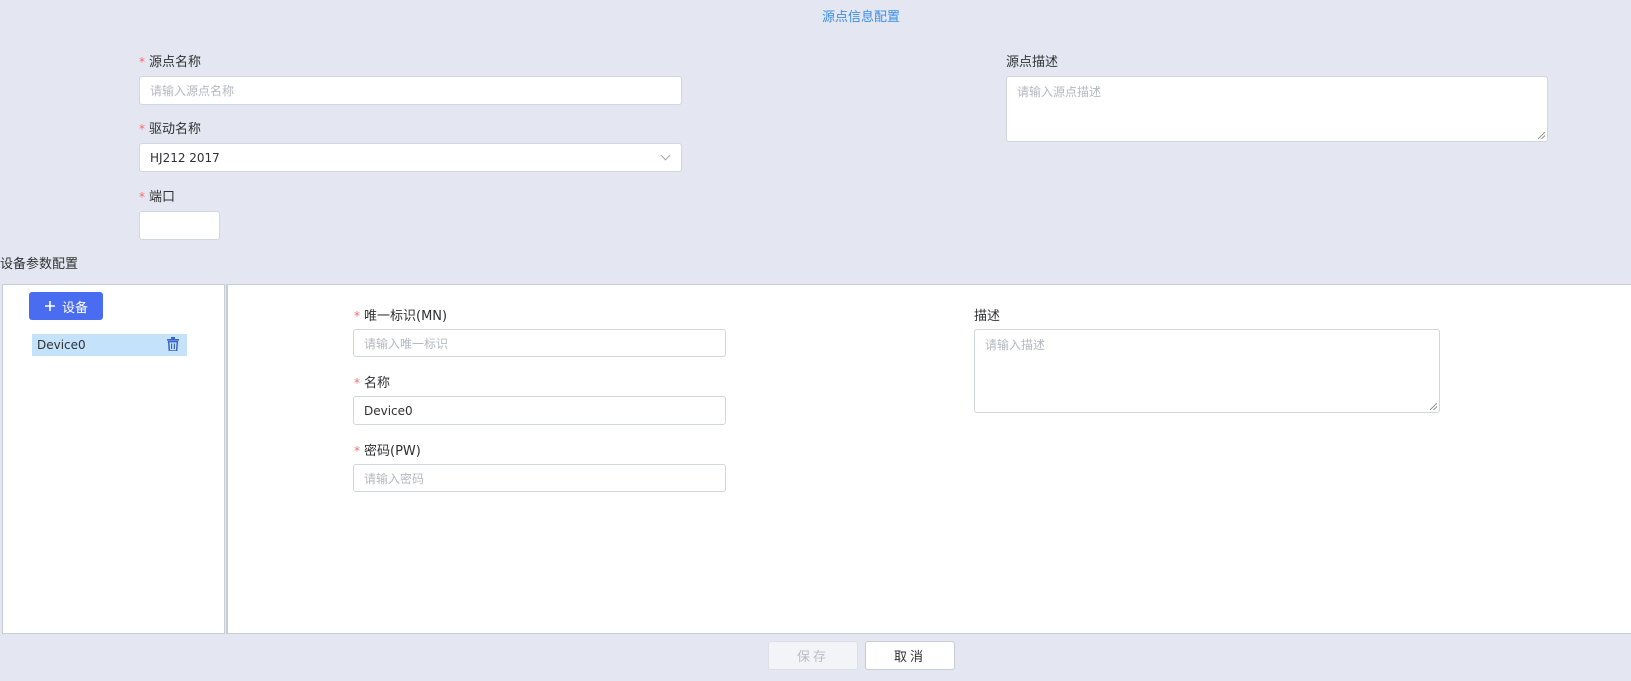  I want to click on pw-input: 请输入密码, so click(539, 478).